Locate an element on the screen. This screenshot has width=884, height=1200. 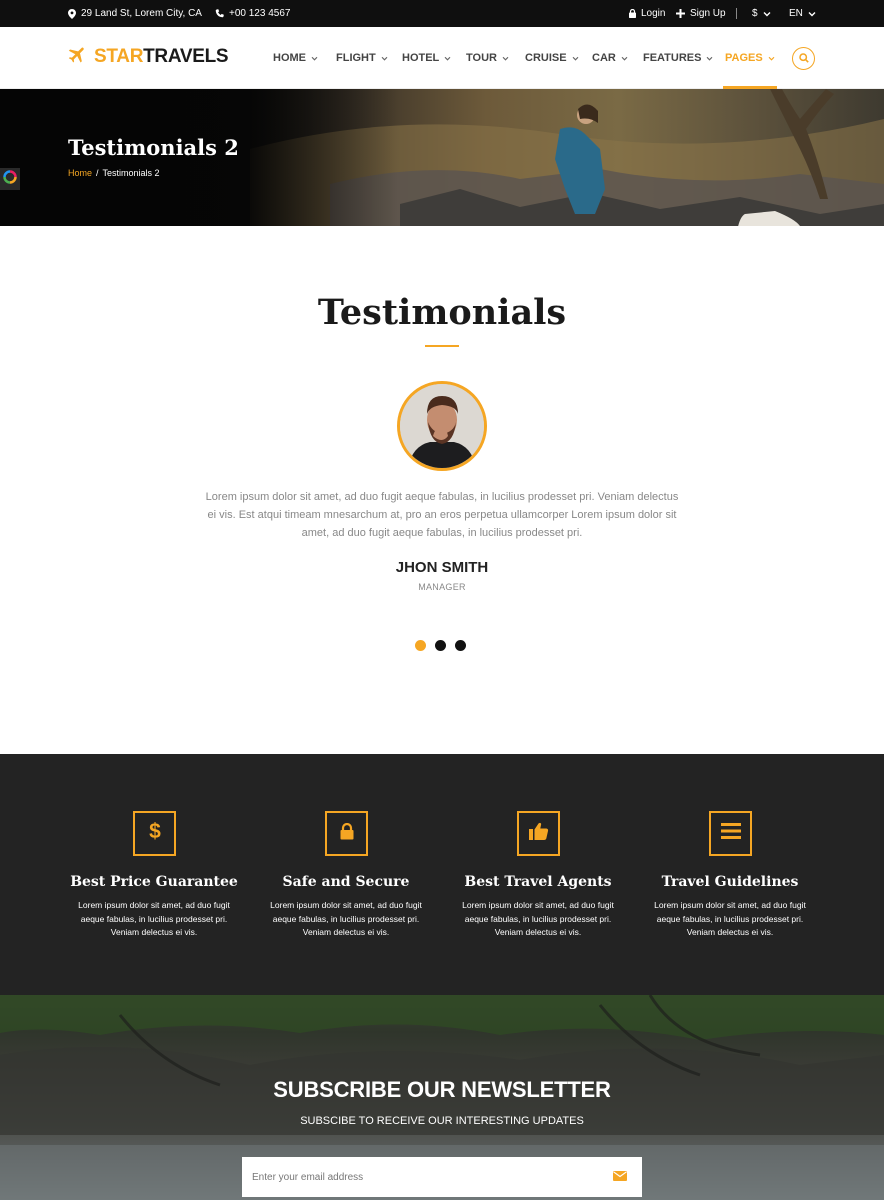
carousel-pagination is located at coordinates (440, 645).